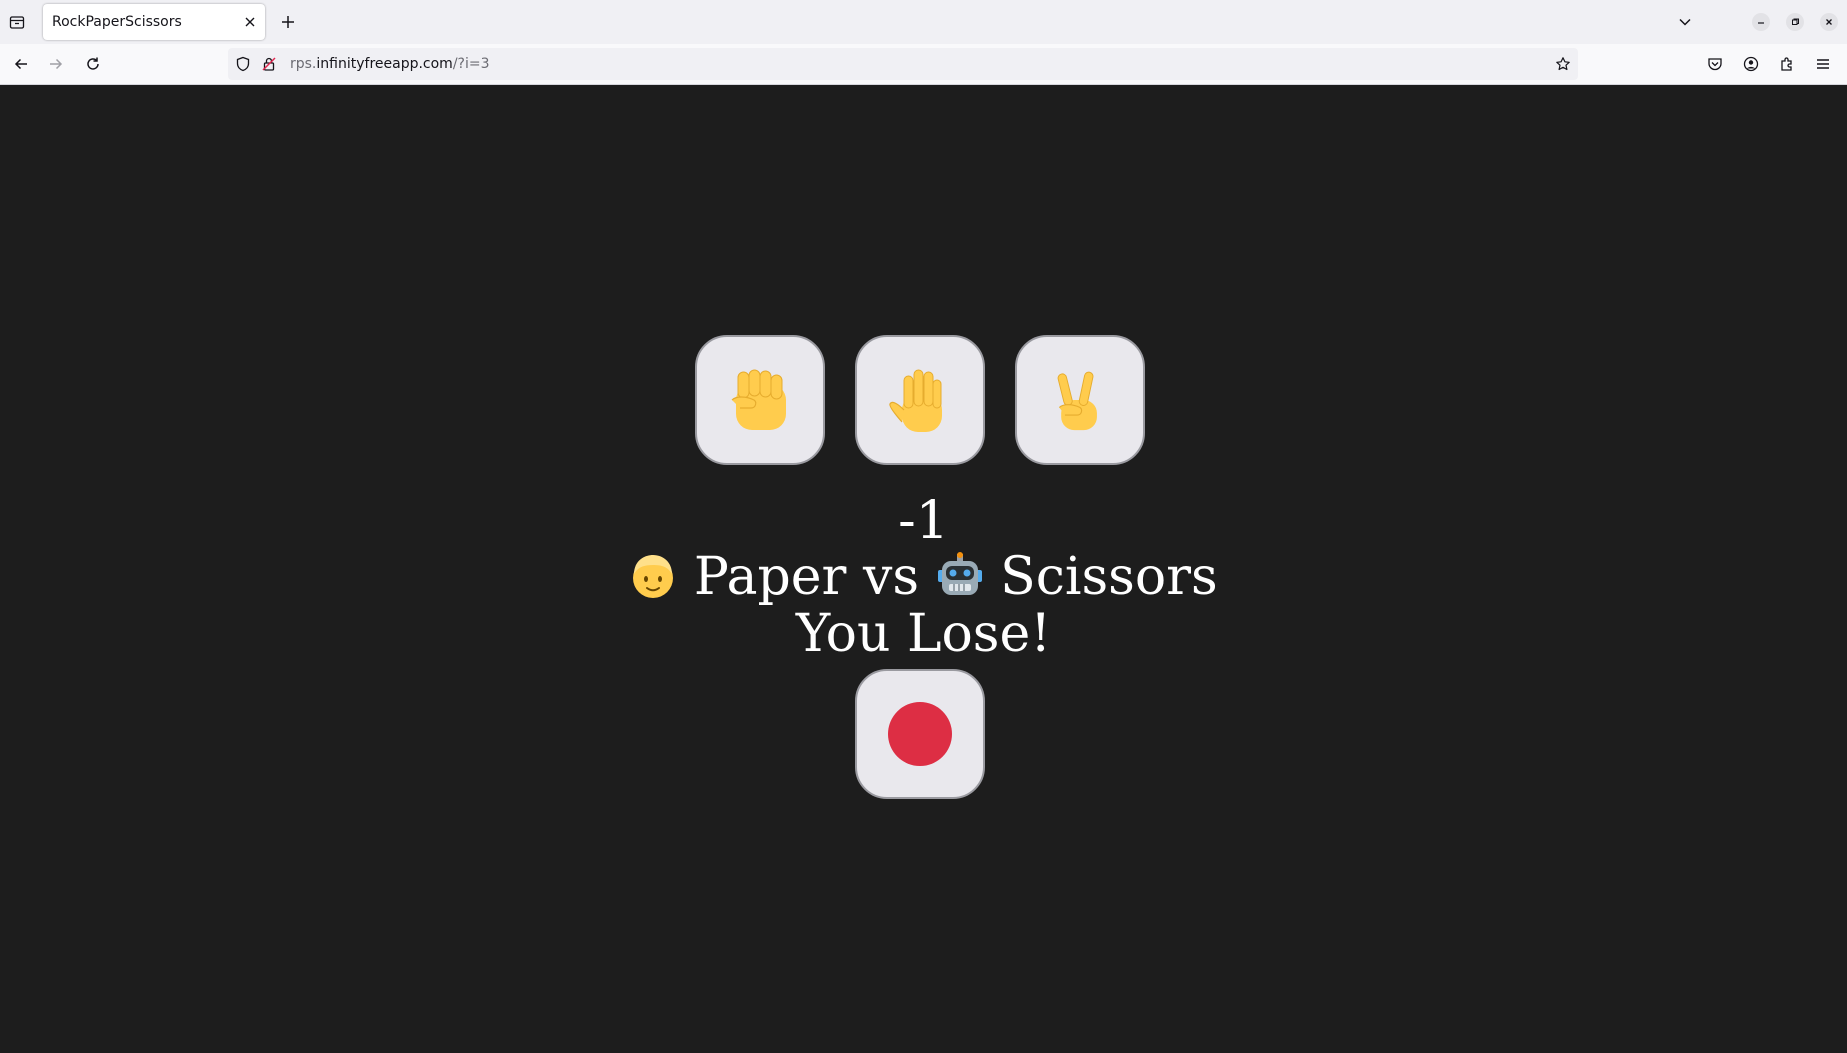  Describe the element at coordinates (1715, 64) in the screenshot. I see `pocket-icon` at that location.